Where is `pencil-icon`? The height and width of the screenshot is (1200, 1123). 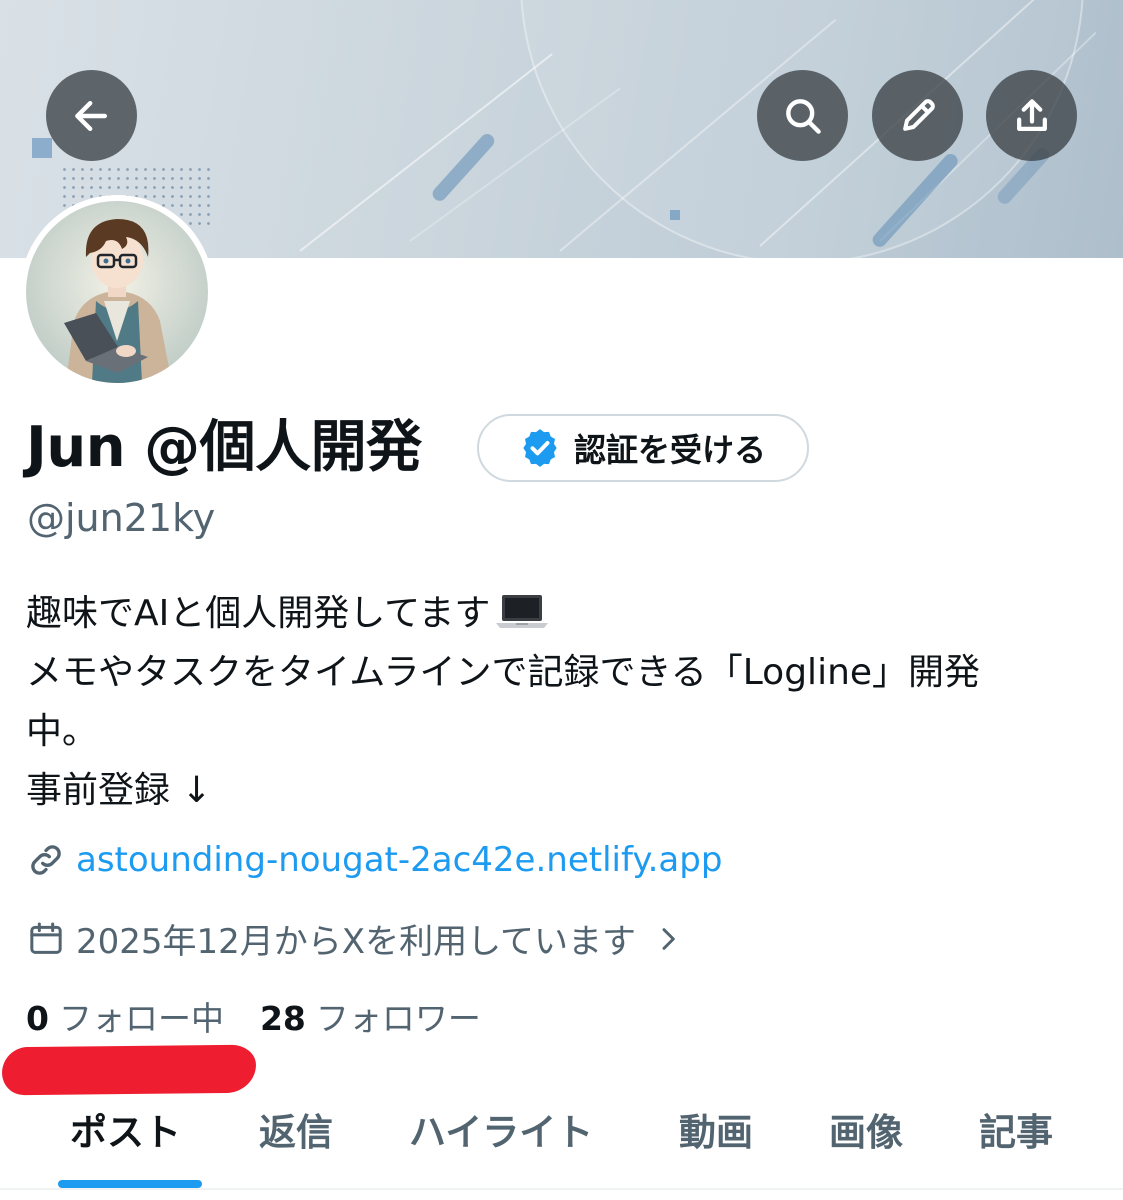
pencil-icon is located at coordinates (918, 114).